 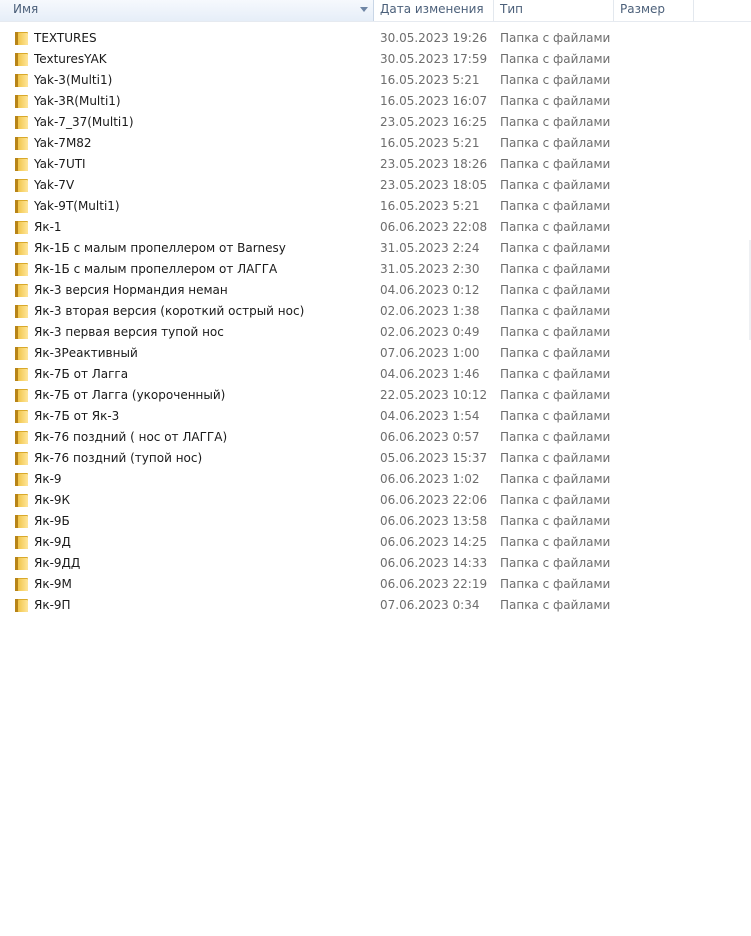 What do you see at coordinates (434, 542) in the screenshot?
I see `file-date-modified: 06.06.2023 14:25` at bounding box center [434, 542].